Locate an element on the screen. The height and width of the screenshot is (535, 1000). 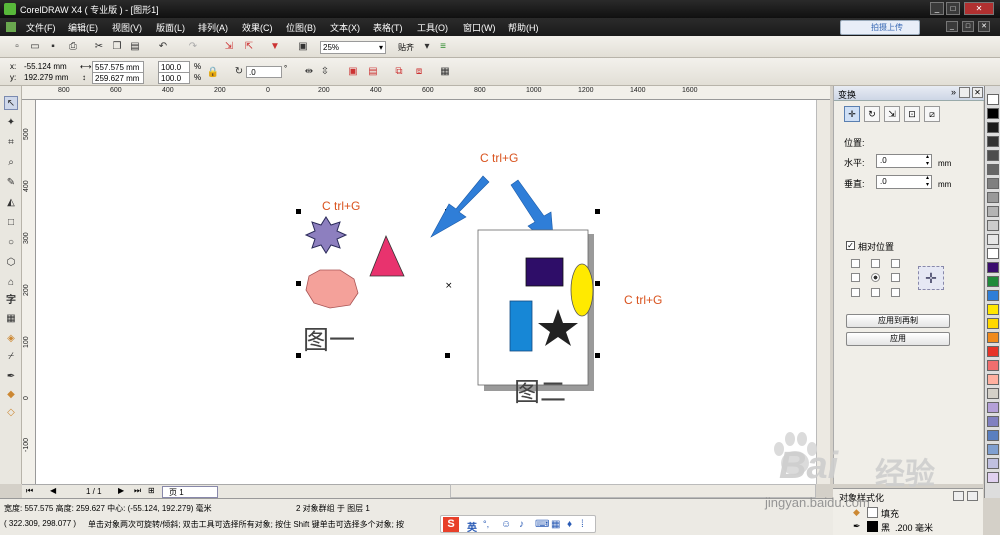
anchor-middle-right is located at coordinates (895, 277).